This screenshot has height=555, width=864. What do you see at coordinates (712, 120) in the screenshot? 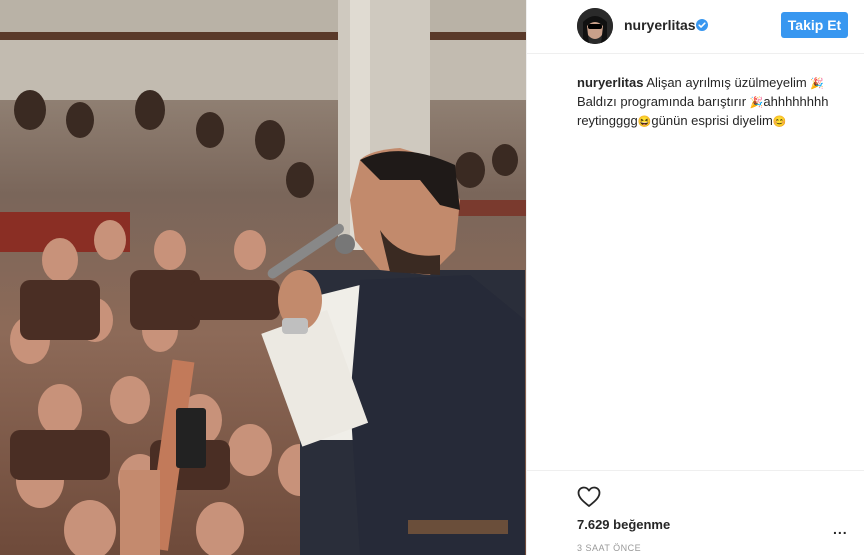
I see `caption-text-3b: günün esprisi diyelim` at bounding box center [712, 120].